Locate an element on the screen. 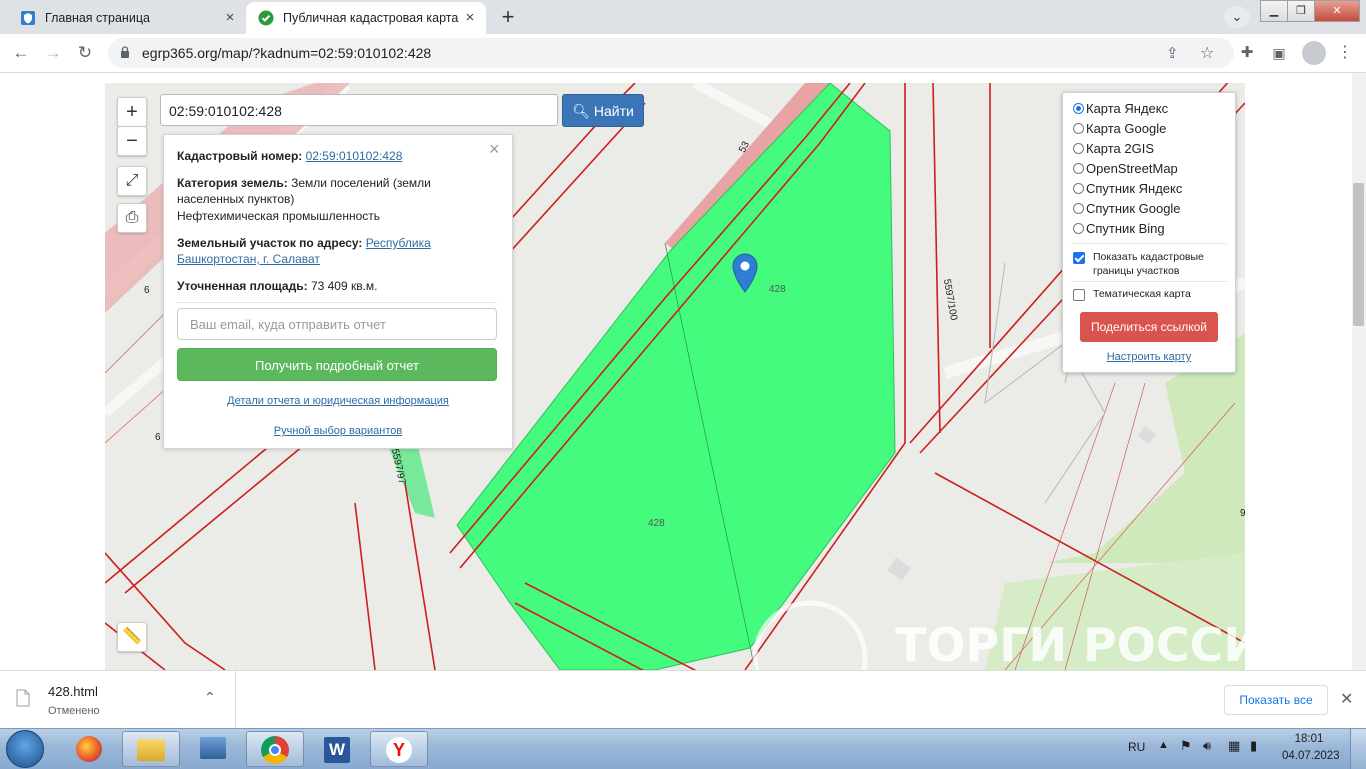  menu-kebab-icon: ⋮ is located at coordinates (1345, 53).